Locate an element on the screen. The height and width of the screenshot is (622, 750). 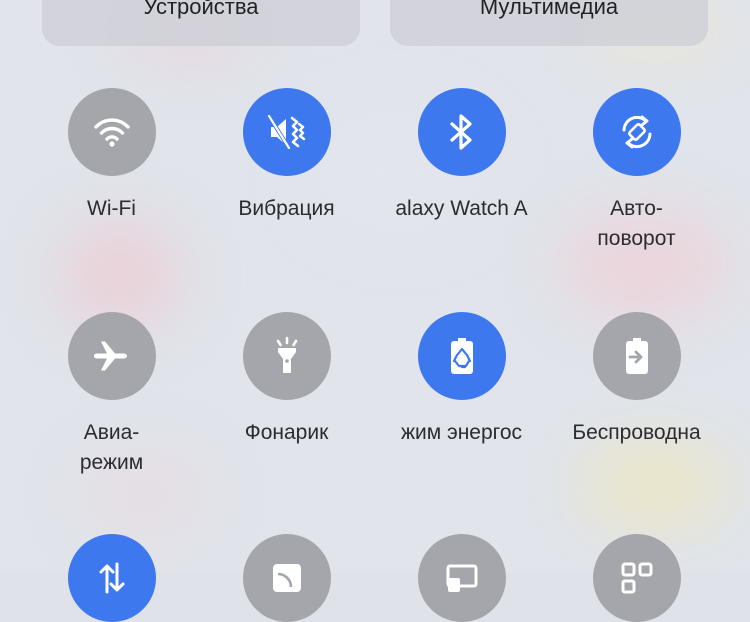
vibrate-icon is located at coordinates (286, 132).